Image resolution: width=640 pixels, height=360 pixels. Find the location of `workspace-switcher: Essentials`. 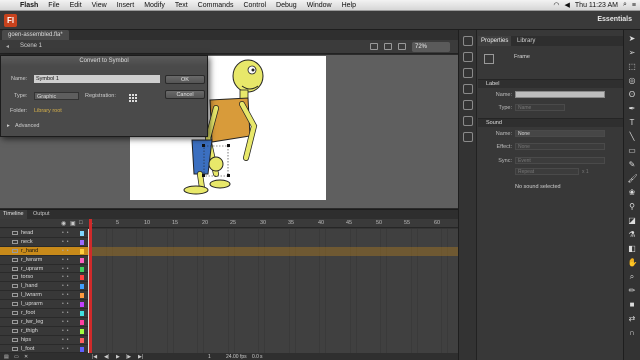

workspace-switcher: Essentials is located at coordinates (614, 19).